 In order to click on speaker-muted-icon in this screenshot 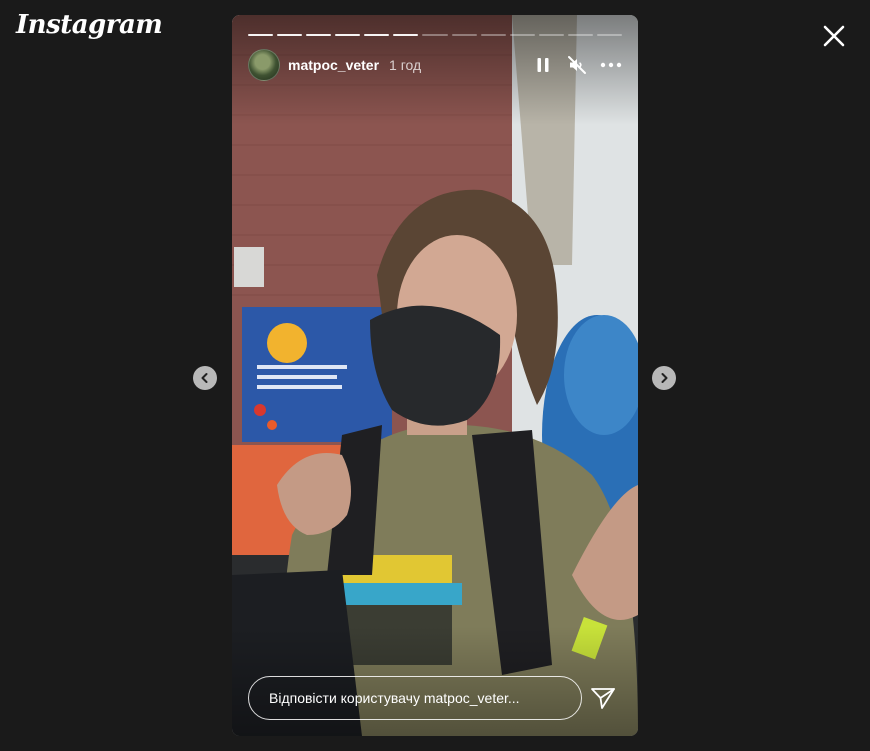, I will do `click(577, 65)`.